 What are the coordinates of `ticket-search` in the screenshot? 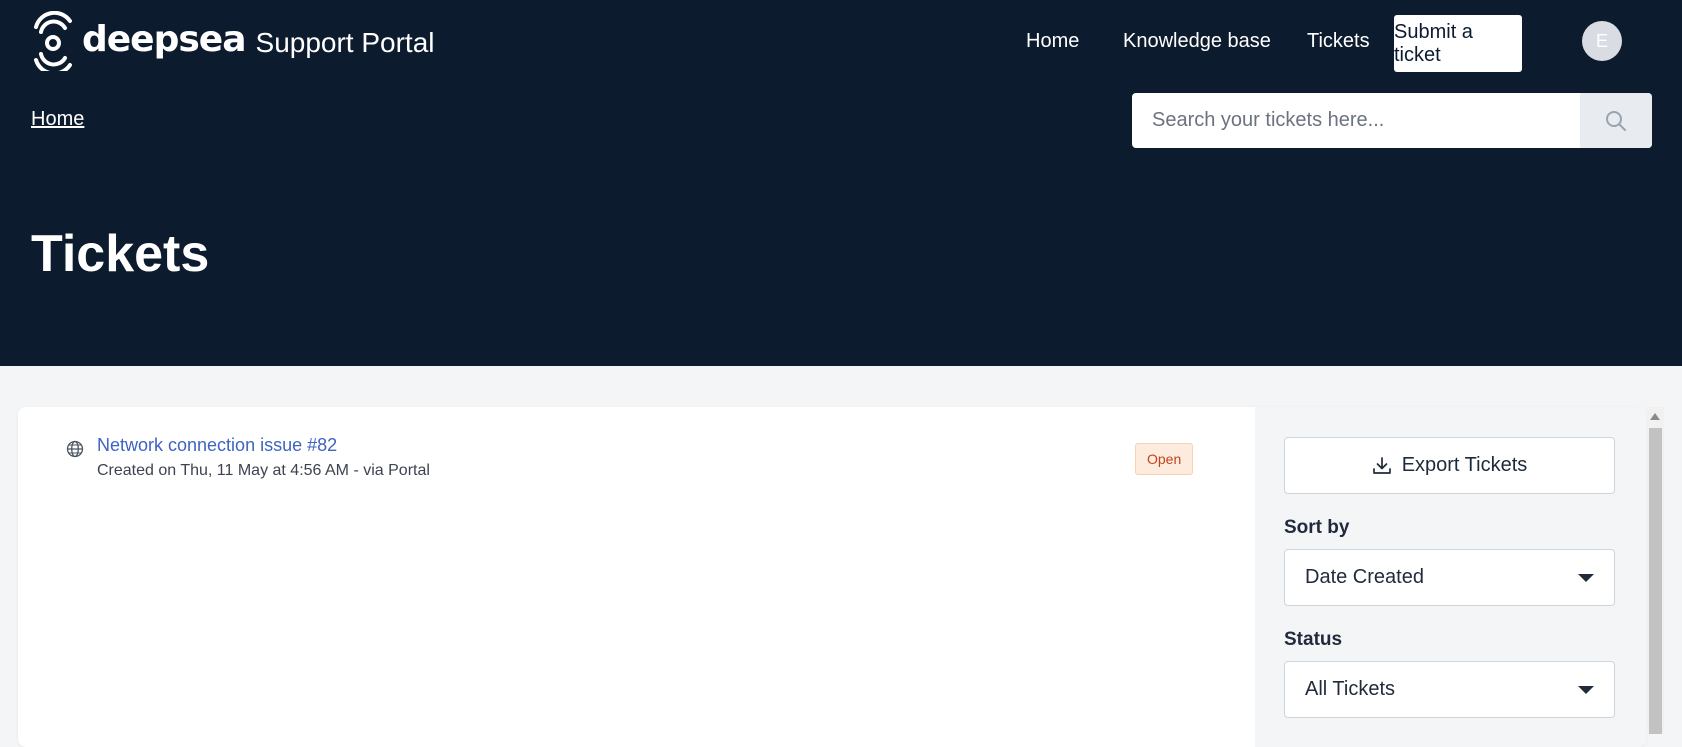 It's located at (1392, 120).